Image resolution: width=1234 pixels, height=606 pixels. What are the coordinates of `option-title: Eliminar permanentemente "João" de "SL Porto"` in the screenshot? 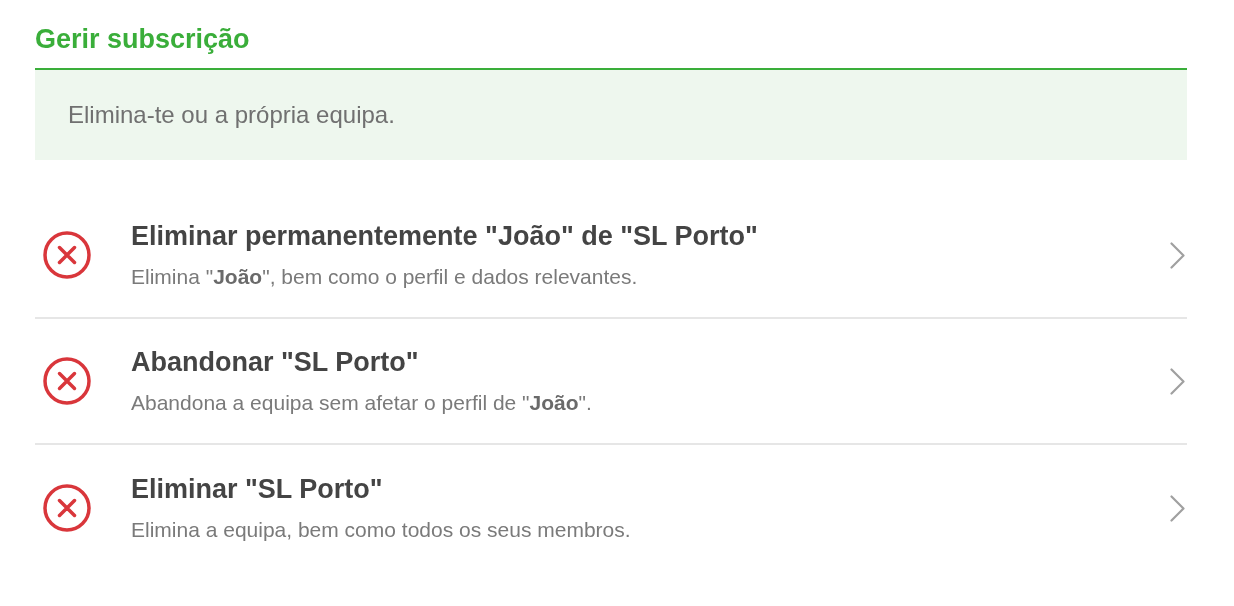 It's located at (444, 236).